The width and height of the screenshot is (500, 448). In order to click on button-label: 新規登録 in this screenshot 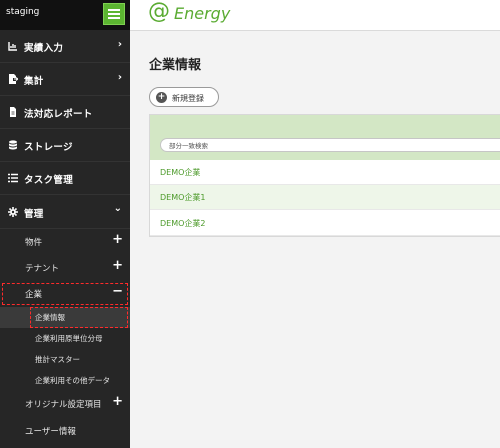, I will do `click(188, 98)`.